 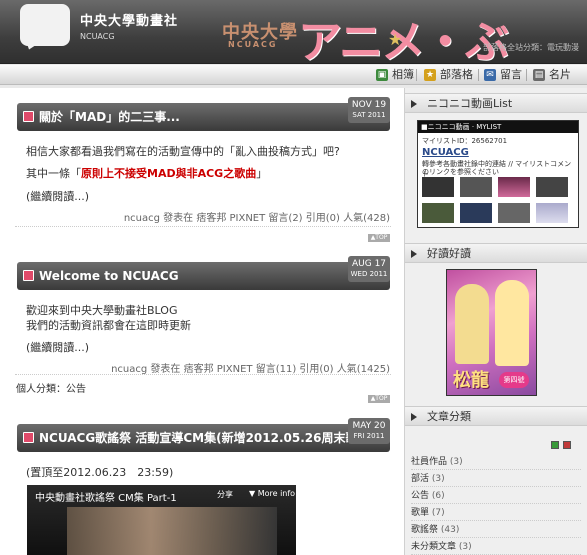 What do you see at coordinates (420, 513) in the screenshot?
I see `category-name: 歌單` at bounding box center [420, 513].